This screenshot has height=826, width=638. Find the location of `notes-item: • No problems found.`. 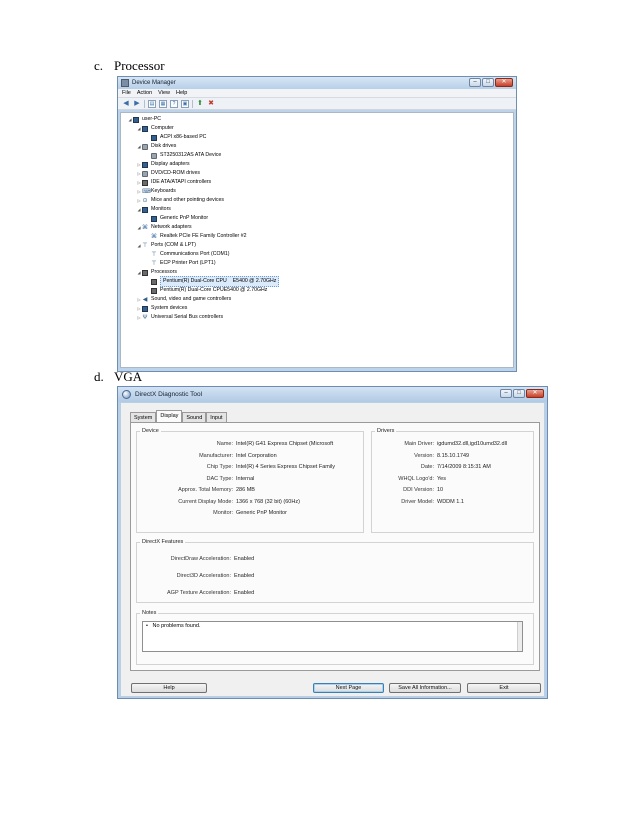

notes-item: • No problems found. is located at coordinates (173, 626).